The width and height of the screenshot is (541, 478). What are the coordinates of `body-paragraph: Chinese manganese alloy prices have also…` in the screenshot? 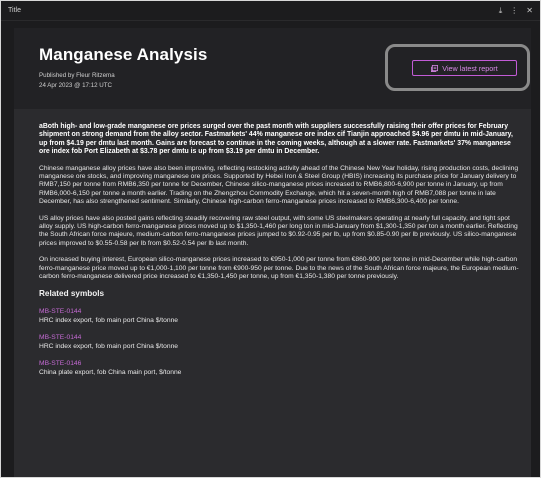 It's located at (279, 184).